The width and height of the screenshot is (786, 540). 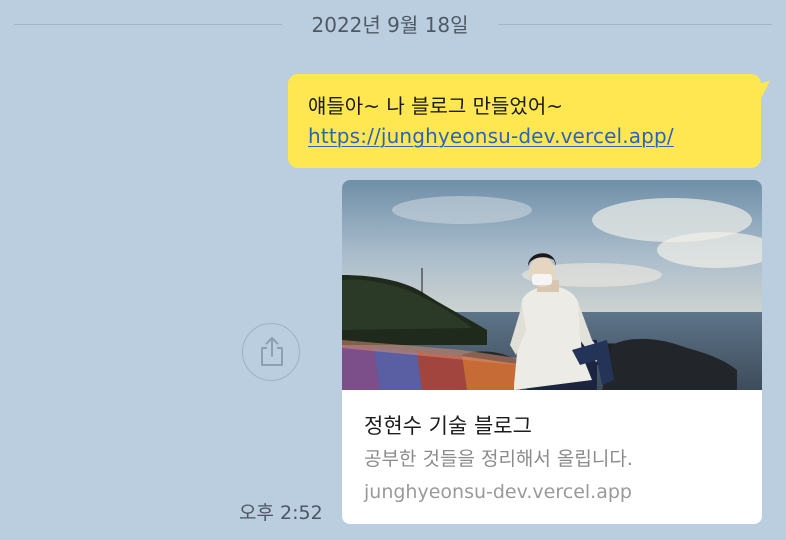 I want to click on share-icon, so click(x=272, y=351).